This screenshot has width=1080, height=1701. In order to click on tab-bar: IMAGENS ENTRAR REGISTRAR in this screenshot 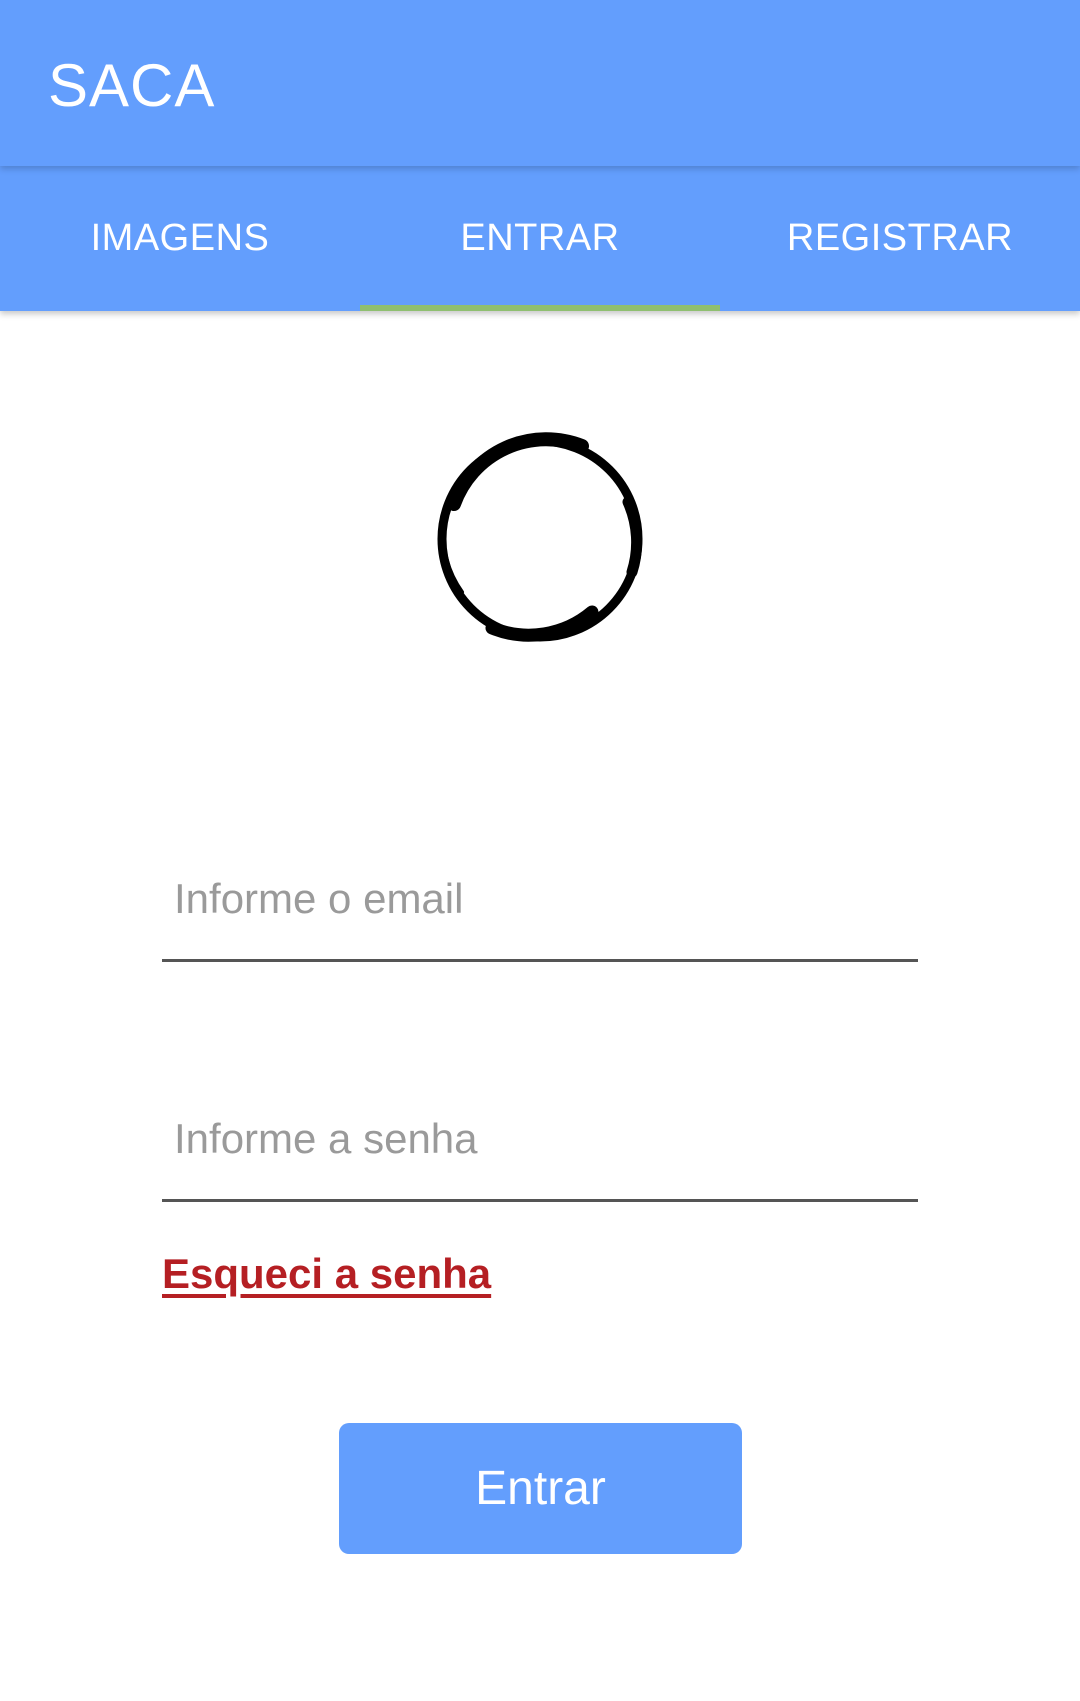, I will do `click(540, 238)`.